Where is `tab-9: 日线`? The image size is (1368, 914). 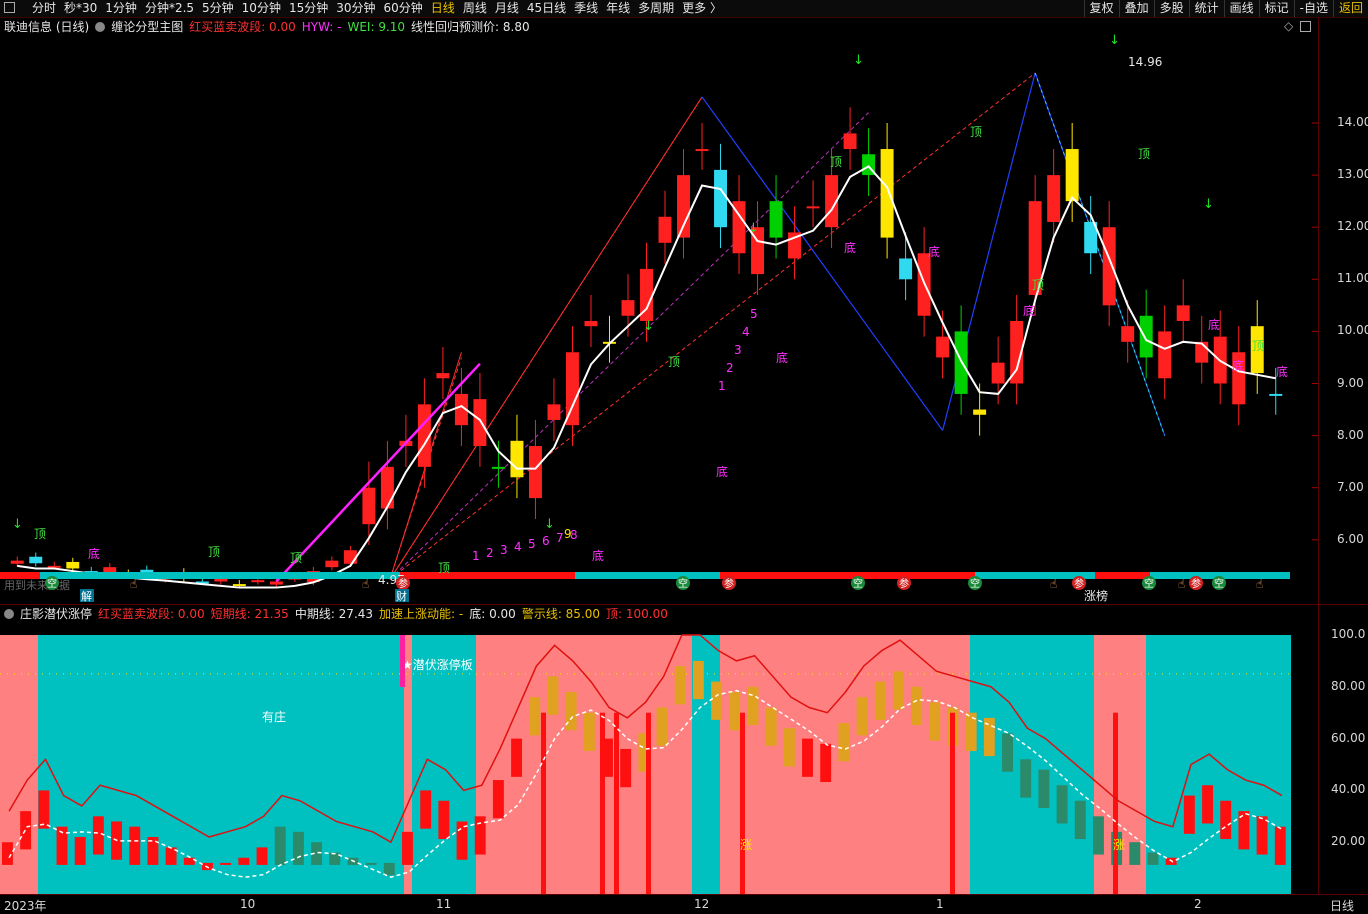 tab-9: 日线 is located at coordinates (443, 8).